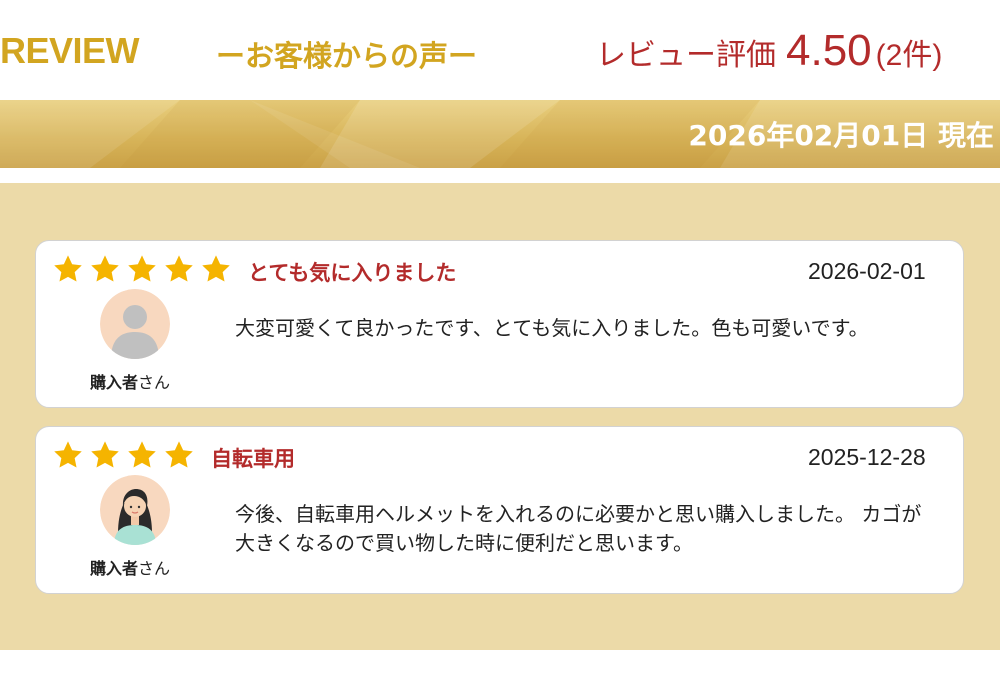  Describe the element at coordinates (841, 135) in the screenshot. I see `as-of-date: 2026年02月01日 現在` at that location.